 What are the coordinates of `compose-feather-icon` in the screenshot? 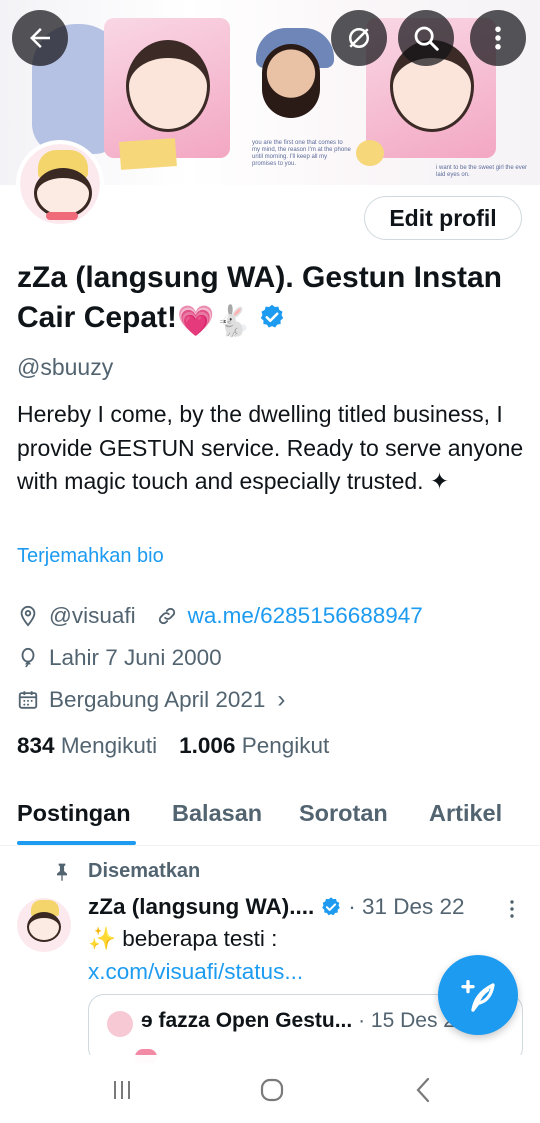 It's located at (478, 996).